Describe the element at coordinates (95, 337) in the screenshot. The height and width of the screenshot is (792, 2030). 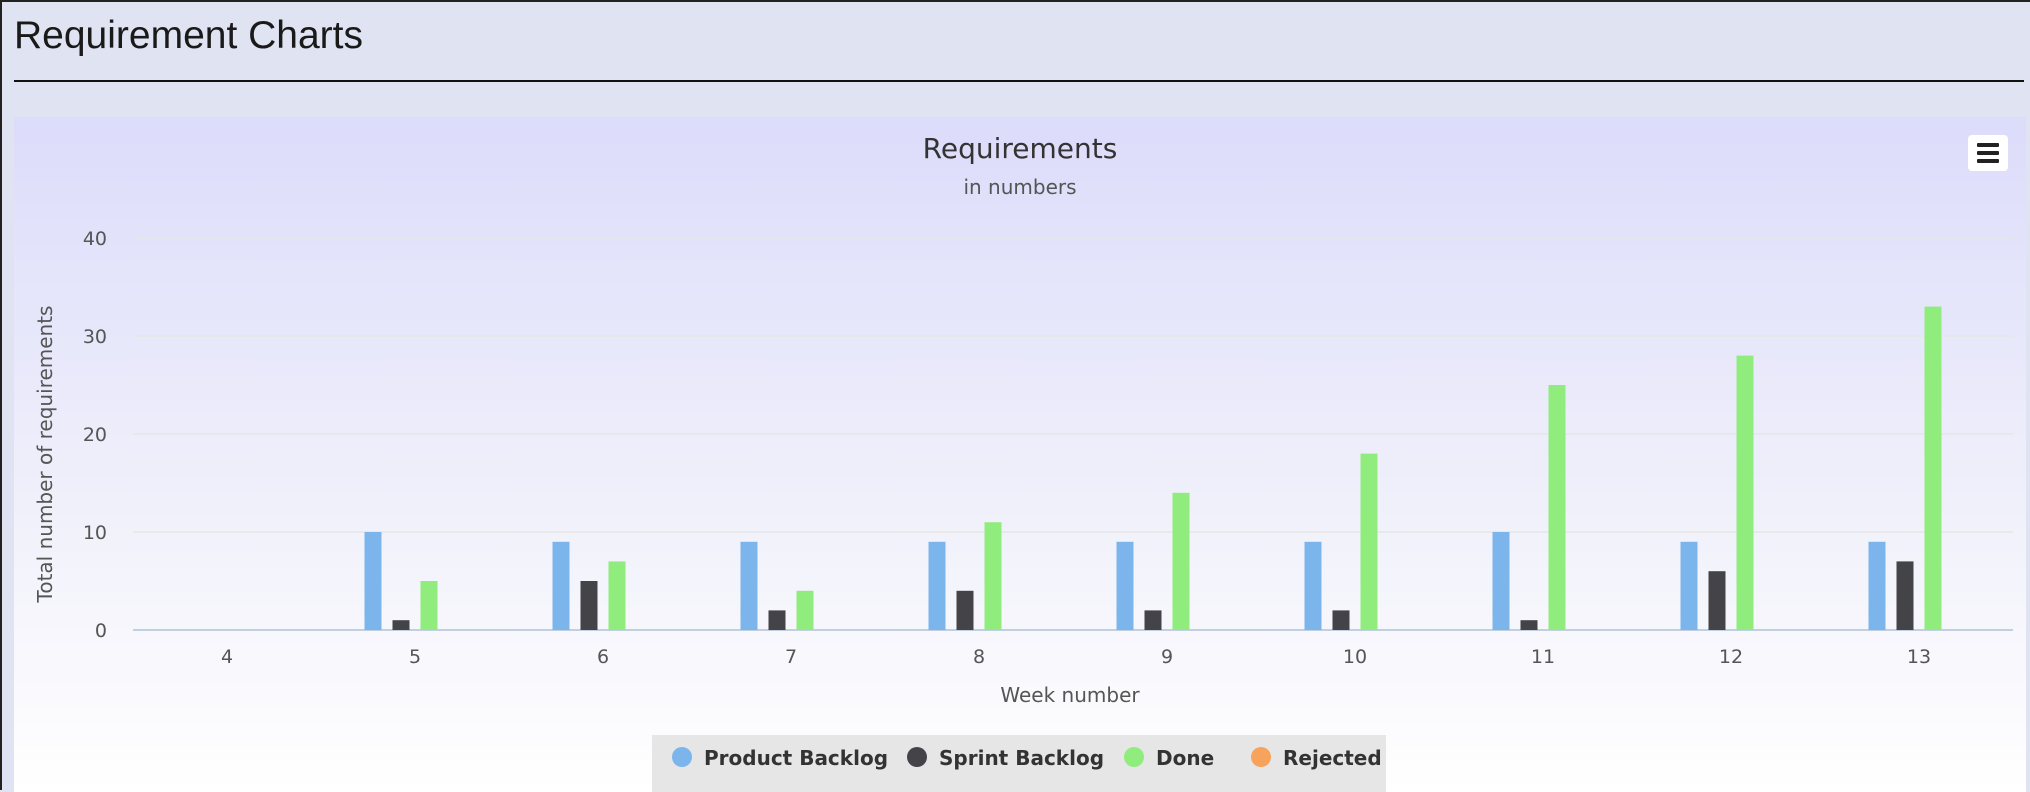
I see `y-tick-label: 30` at that location.